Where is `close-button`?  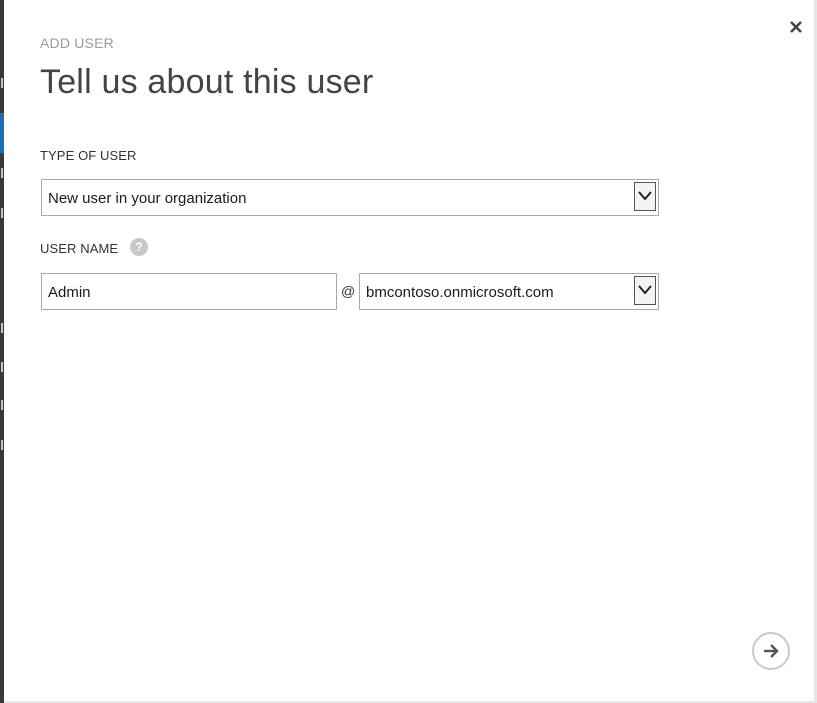 close-button is located at coordinates (796, 27).